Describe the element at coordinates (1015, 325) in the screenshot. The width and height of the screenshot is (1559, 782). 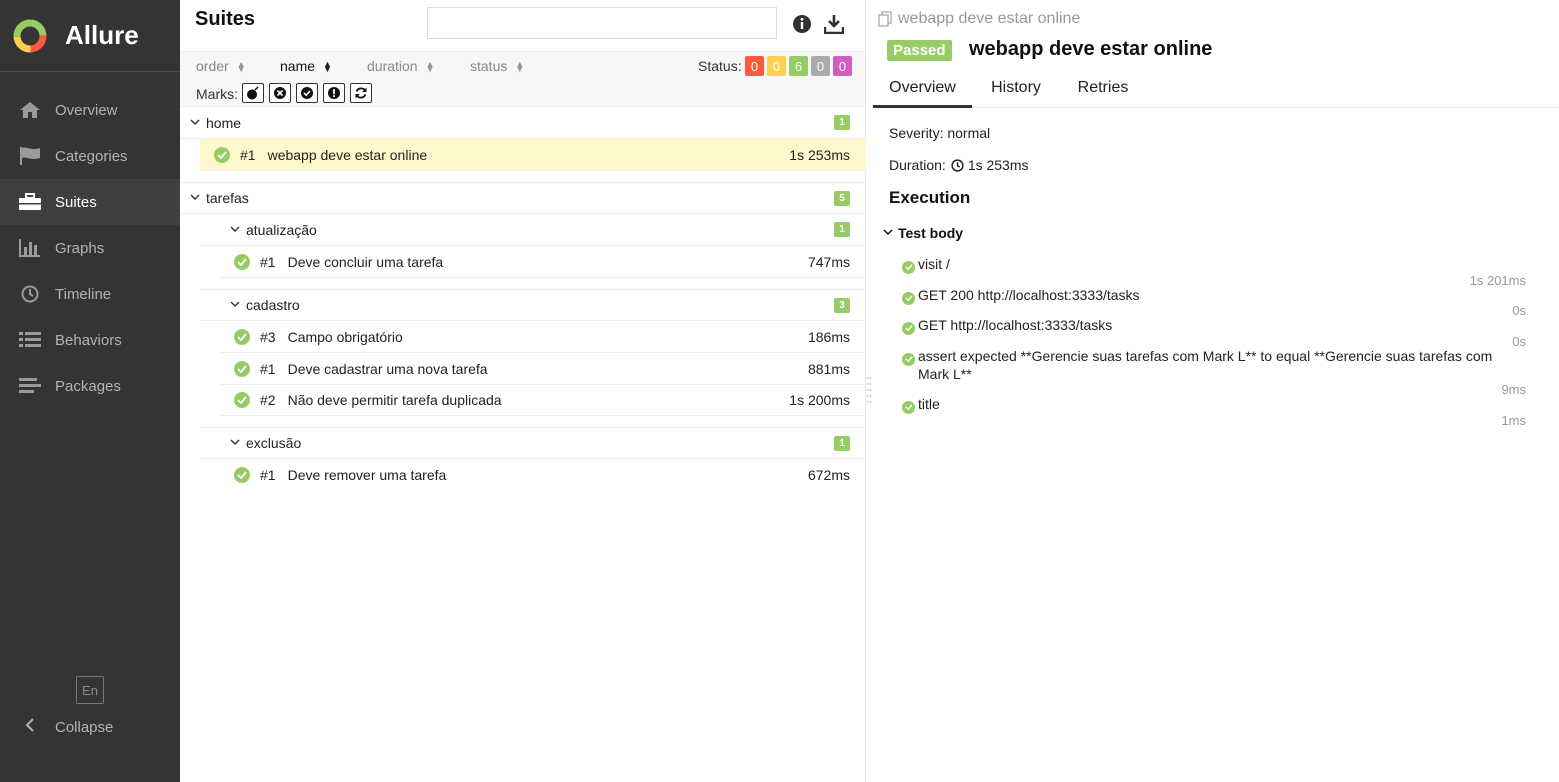
I see `step-text: GET http://localhost:3333/tasks` at that location.